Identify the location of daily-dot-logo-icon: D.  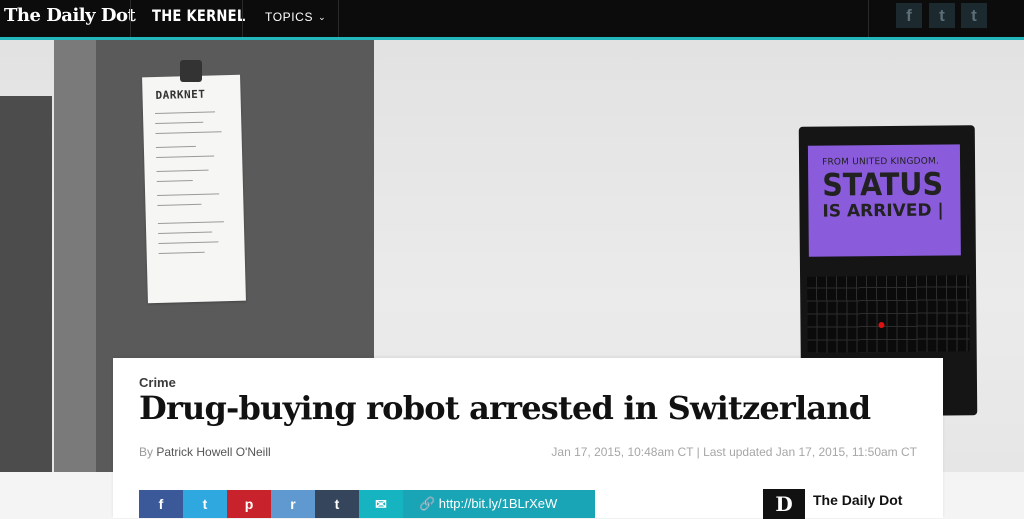
(784, 504).